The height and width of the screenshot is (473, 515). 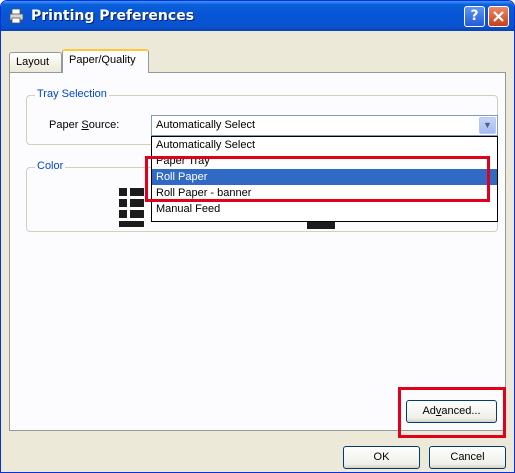 I want to click on tab-paper-quality: Paper/Quality, so click(x=105, y=61).